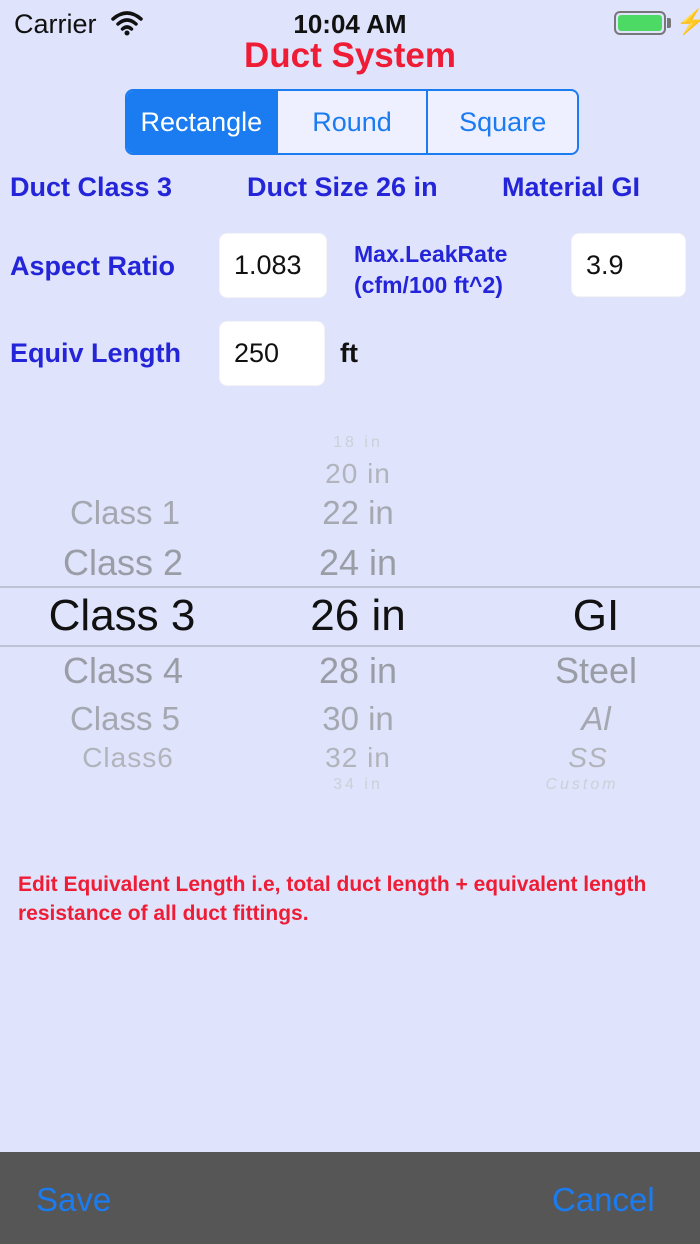 The image size is (700, 1244). What do you see at coordinates (431, 254) in the screenshot?
I see `max-leak-rate-label-line1: Max.LeakRate` at bounding box center [431, 254].